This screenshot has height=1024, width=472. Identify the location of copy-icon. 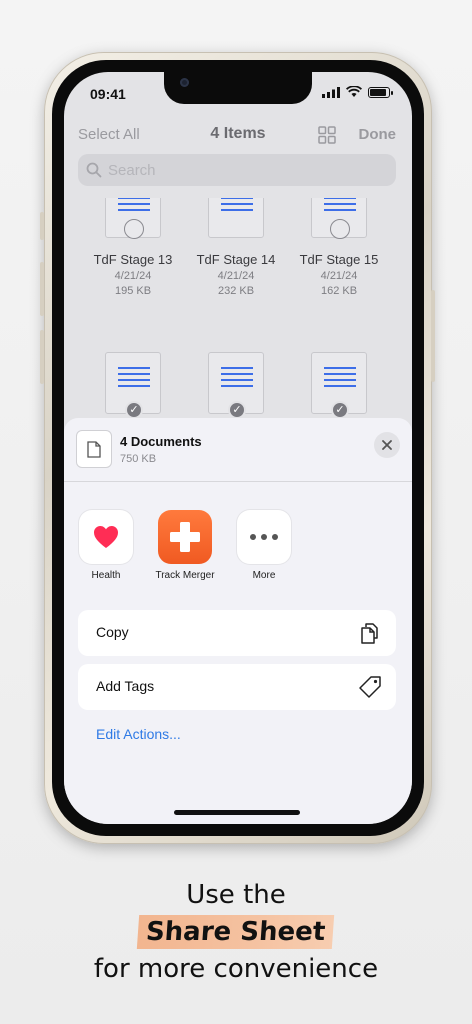
(369, 633).